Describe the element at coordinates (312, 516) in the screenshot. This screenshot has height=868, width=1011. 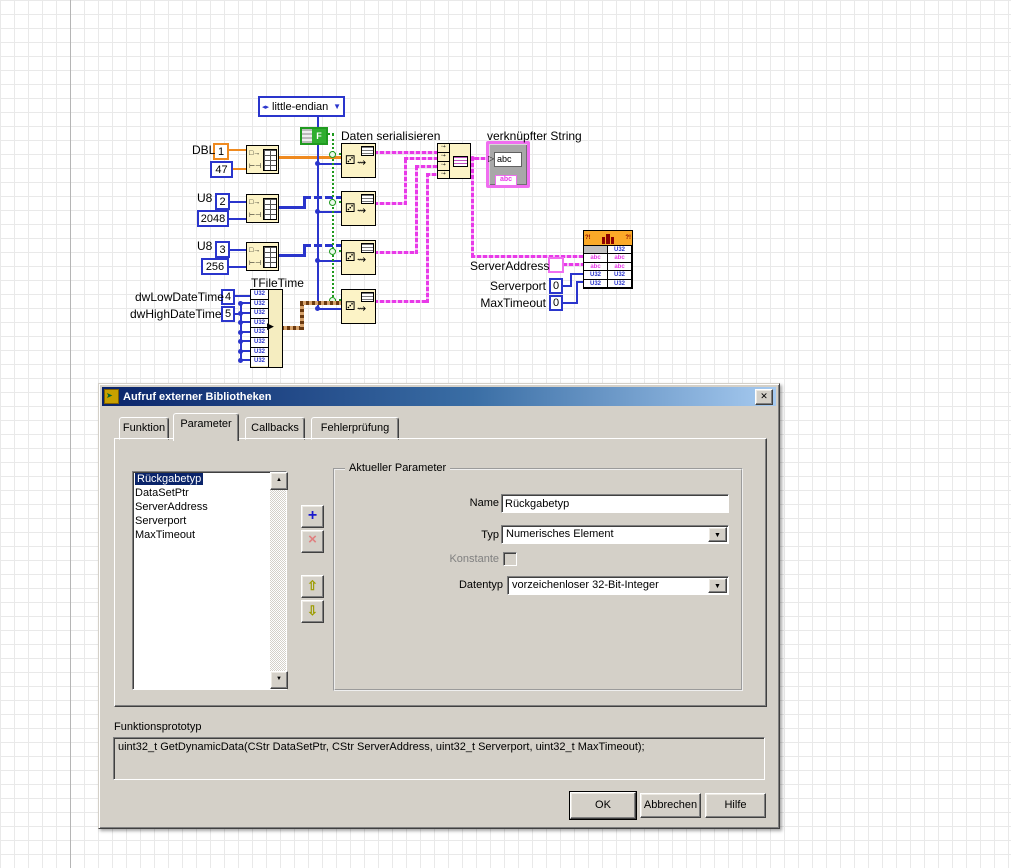
I see `add-parameter-button: +` at that location.